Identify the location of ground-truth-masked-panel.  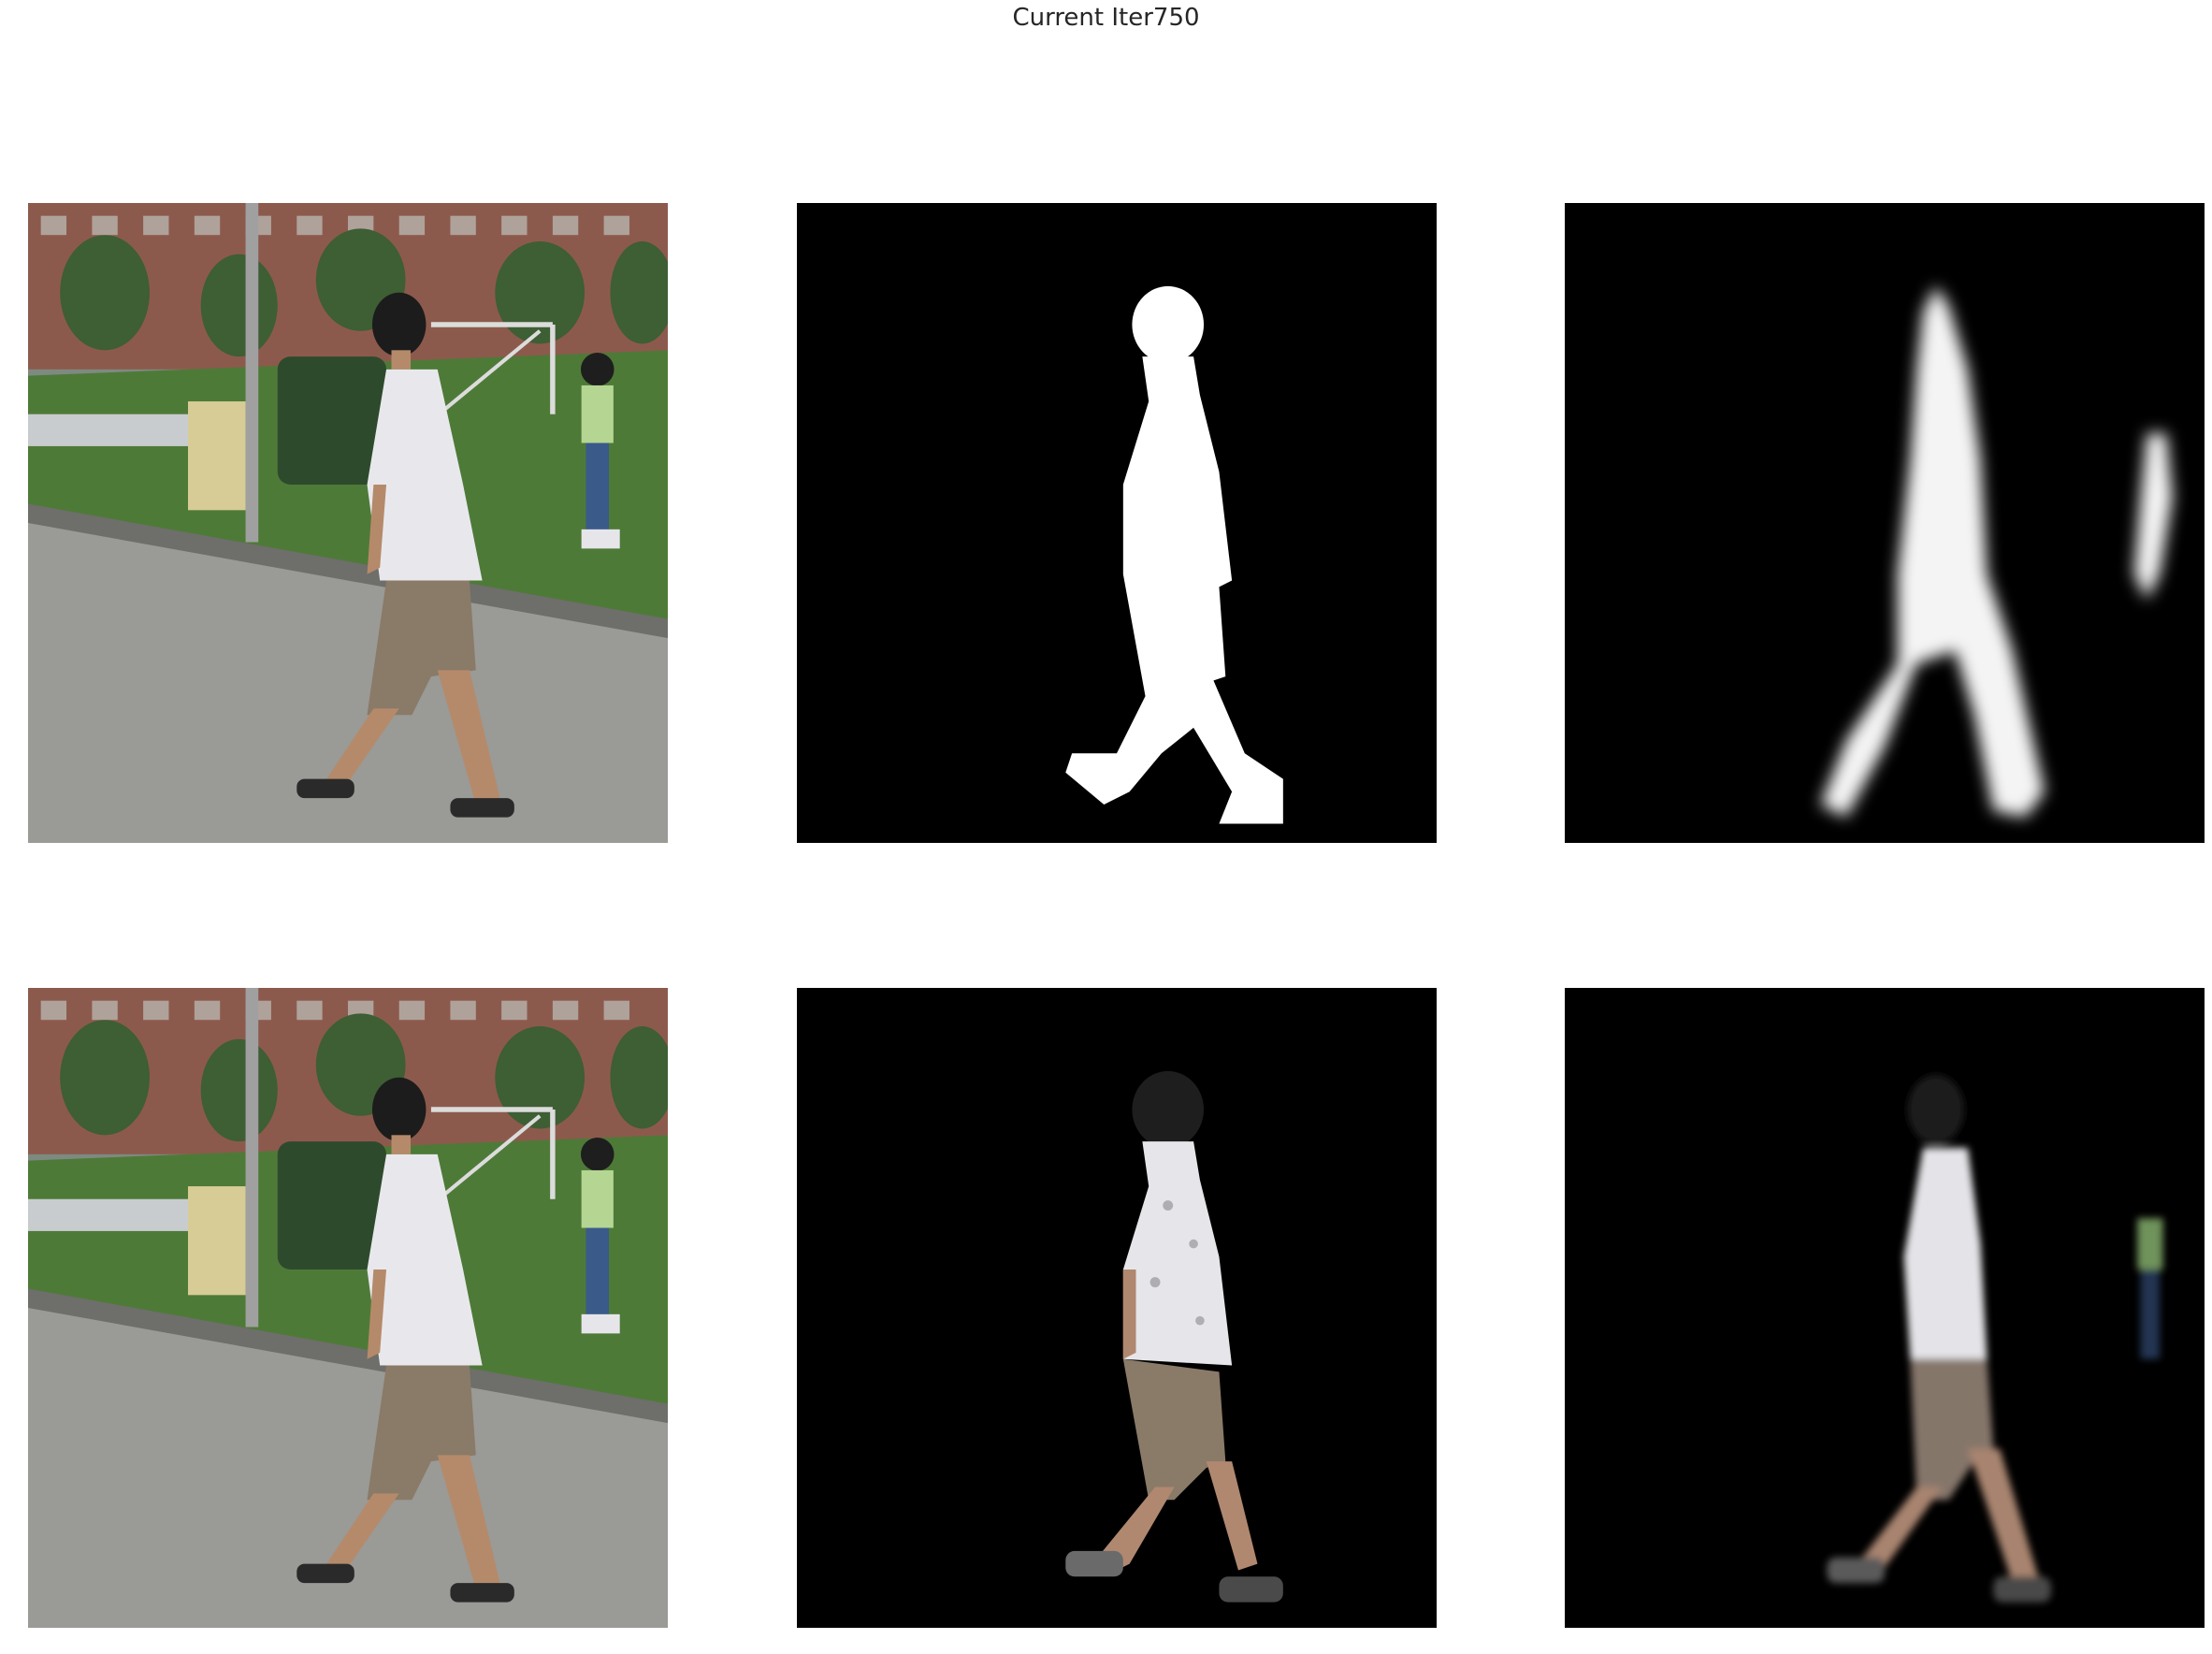
(1117, 1308).